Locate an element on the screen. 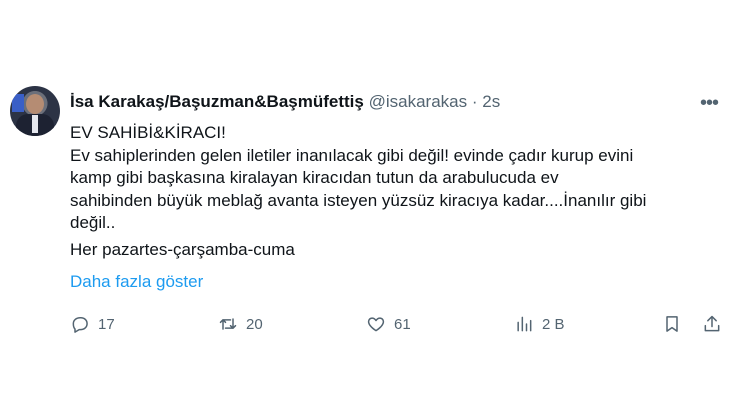 The image size is (730, 420). bookmark-button is located at coordinates (672, 324).